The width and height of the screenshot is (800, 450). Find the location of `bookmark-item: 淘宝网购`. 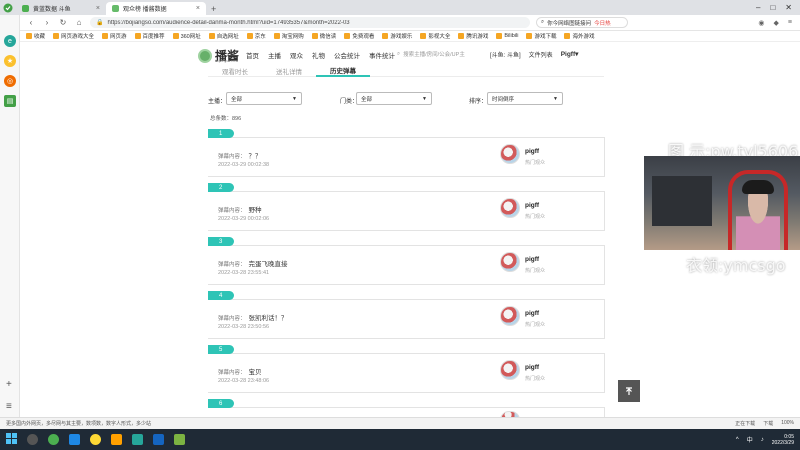

bookmark-item: 淘宝网购 is located at coordinates (288, 36).